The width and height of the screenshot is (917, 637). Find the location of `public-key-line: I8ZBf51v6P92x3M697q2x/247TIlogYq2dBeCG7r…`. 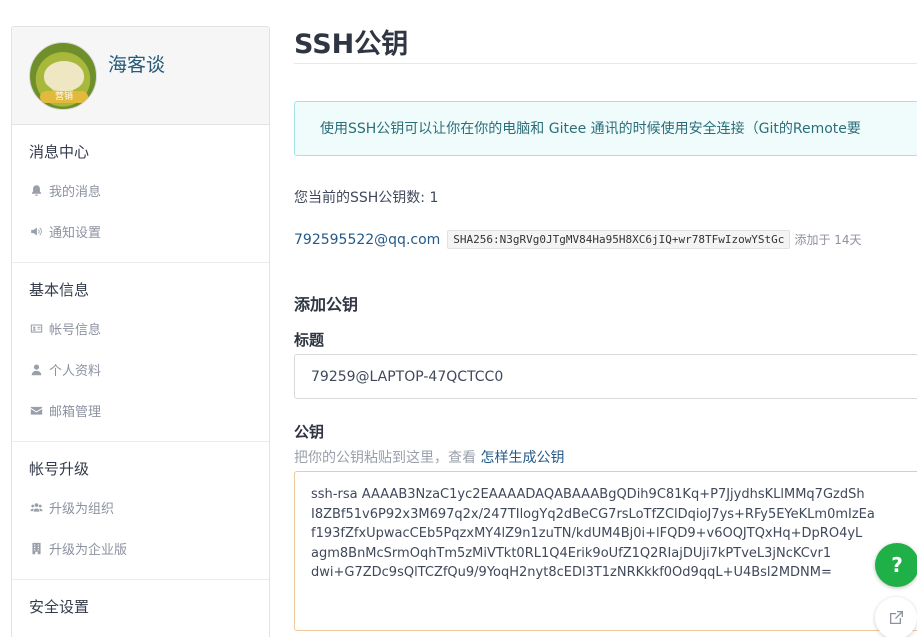

public-key-line: I8ZBf51v6P92x3M697q2x/247TIlogYq2dBeCG7r… is located at coordinates (593, 514).